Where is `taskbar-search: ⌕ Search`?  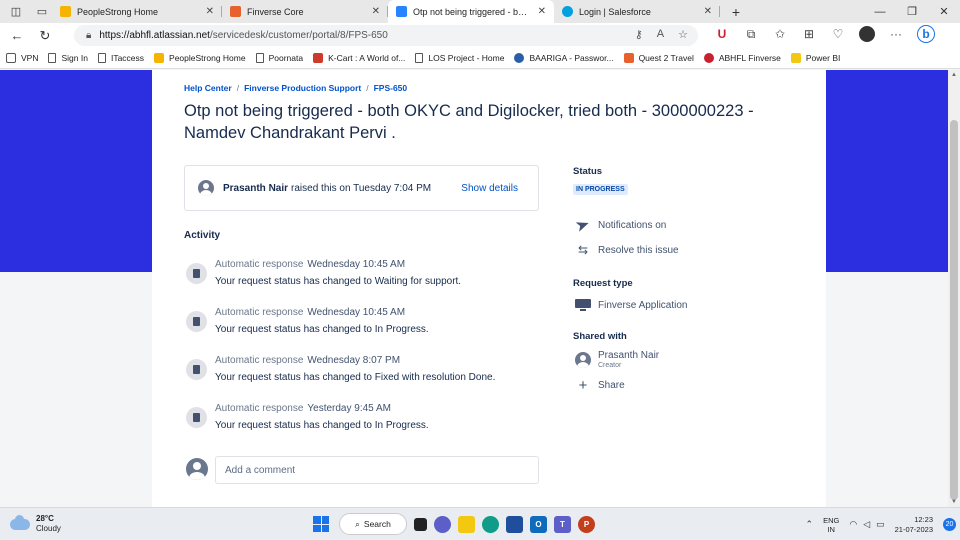 taskbar-search: ⌕ Search is located at coordinates (373, 524).